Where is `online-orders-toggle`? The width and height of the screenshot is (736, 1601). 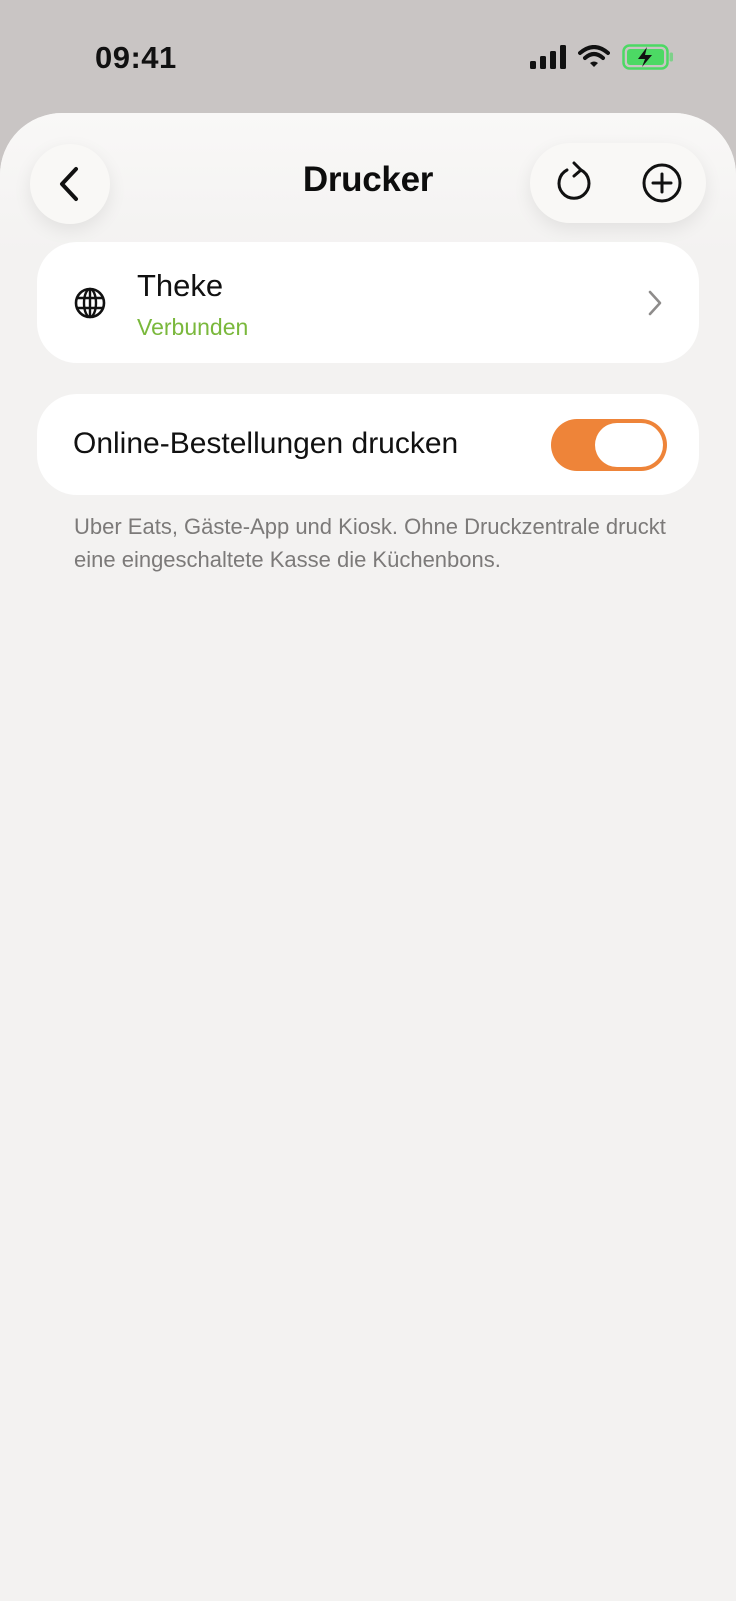
online-orders-toggle is located at coordinates (609, 445).